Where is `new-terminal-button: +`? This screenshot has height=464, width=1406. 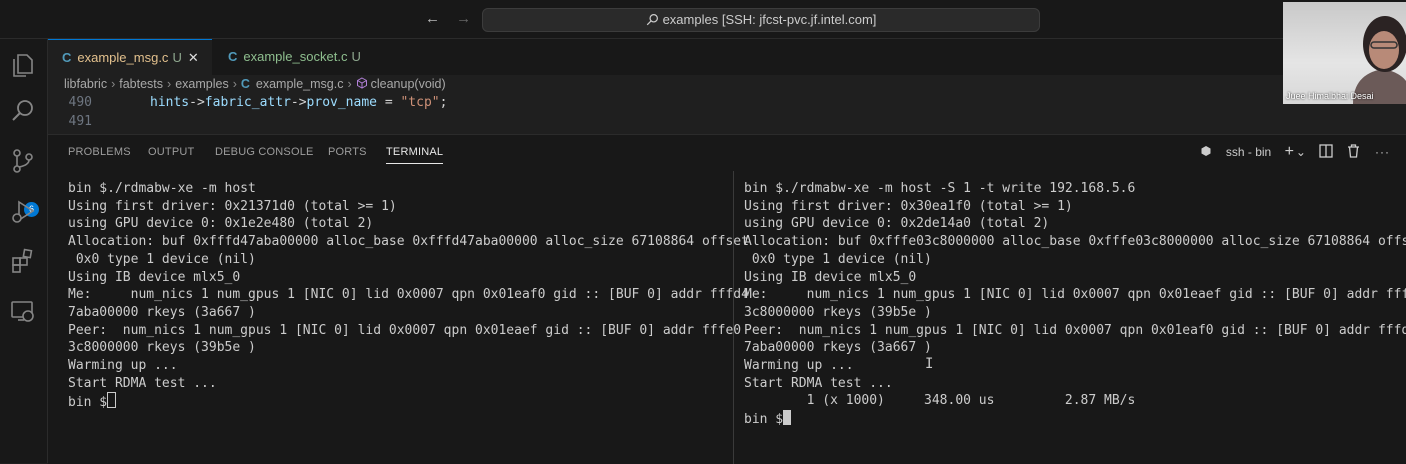
new-terminal-button: + is located at coordinates (1289, 151).